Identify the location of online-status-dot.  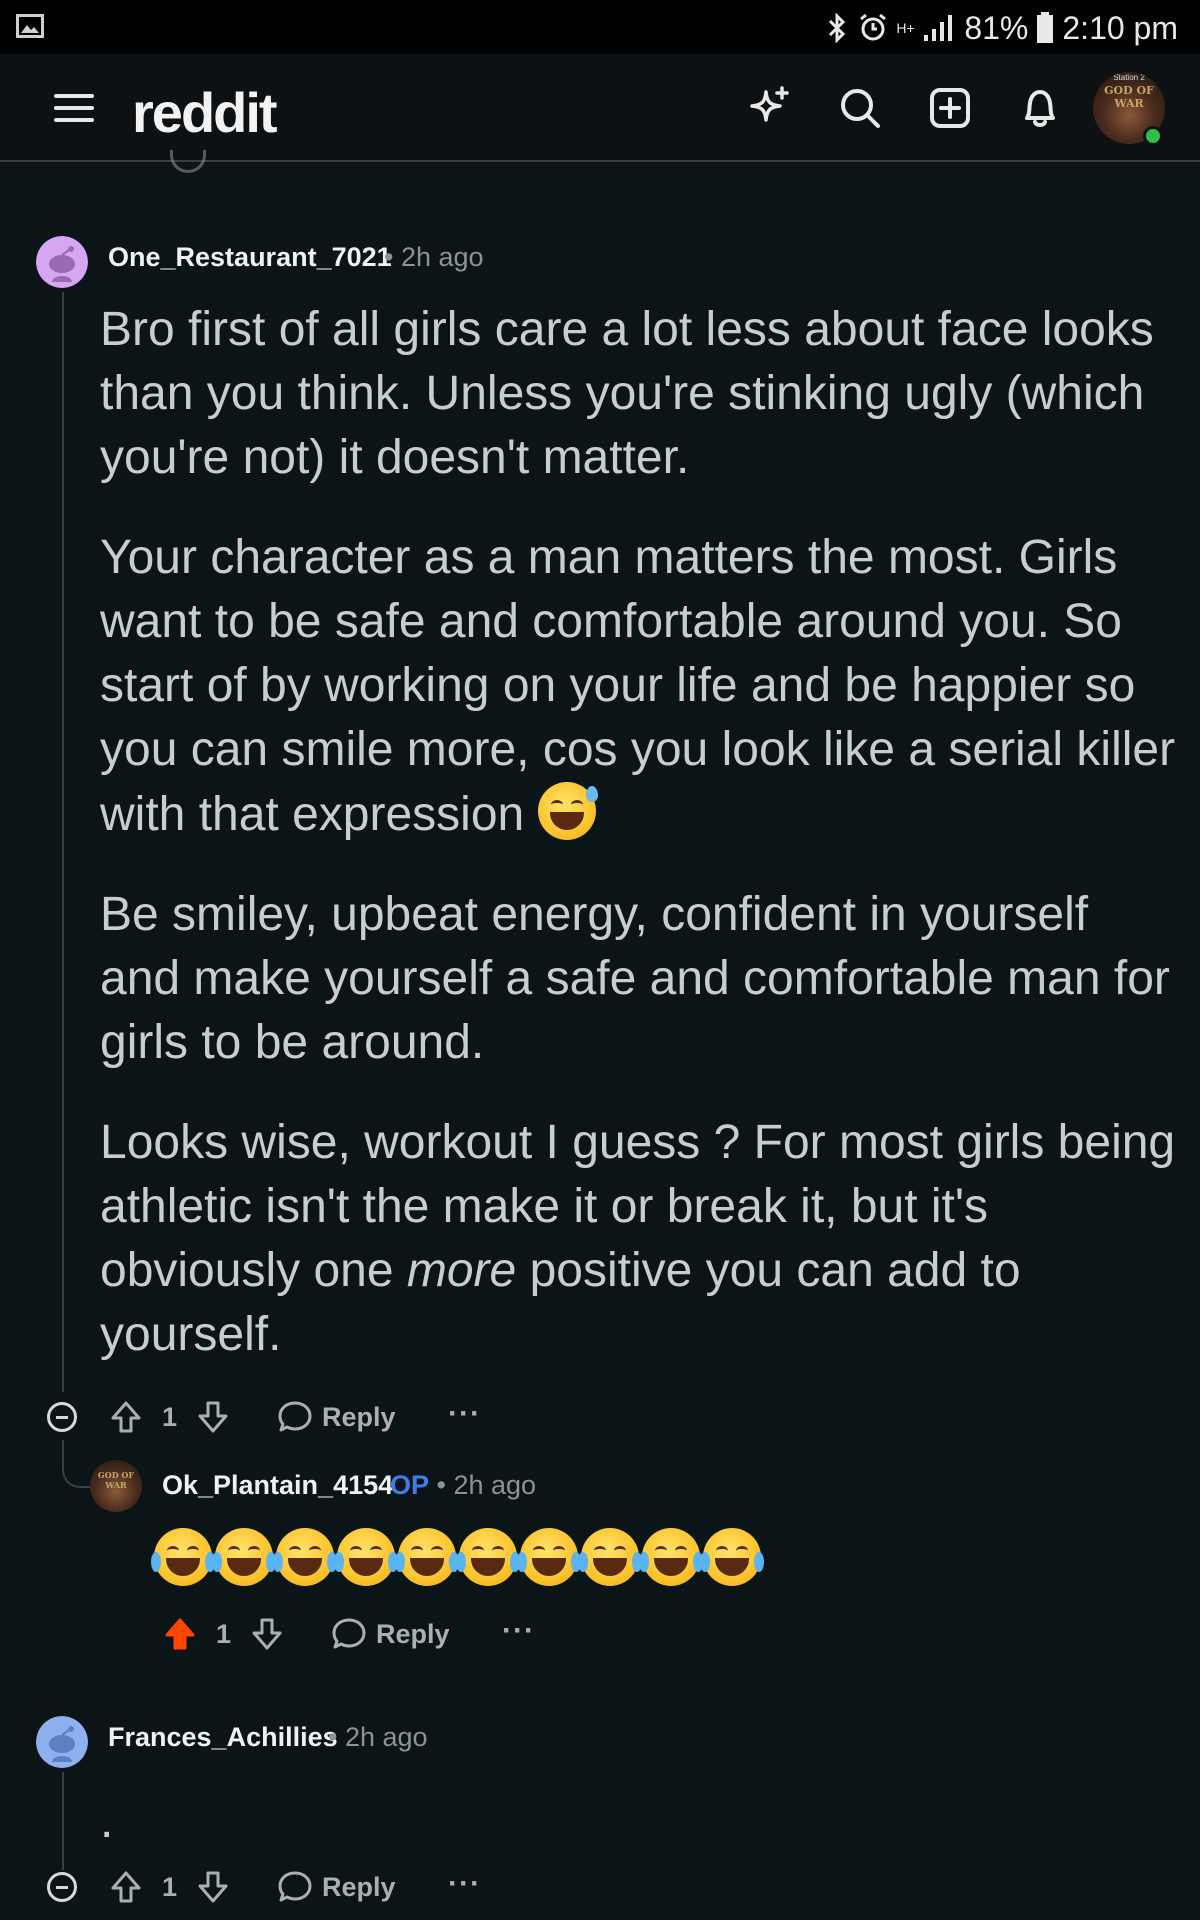
(1153, 136).